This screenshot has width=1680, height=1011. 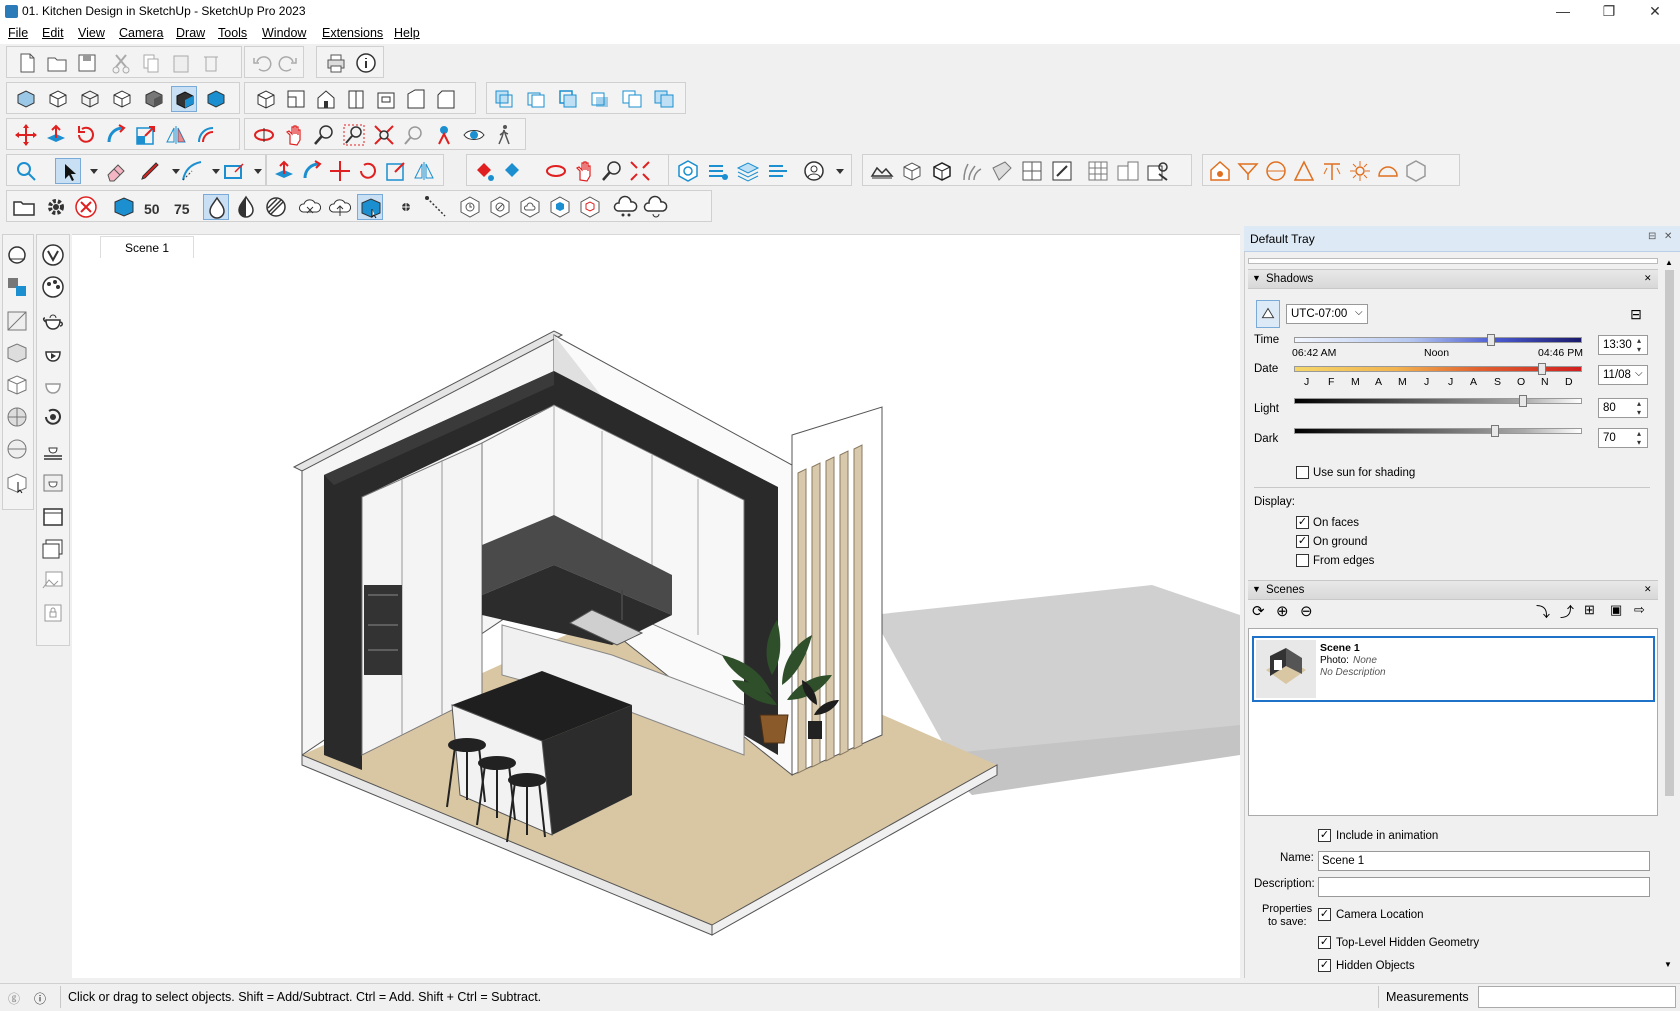 I want to click on tab-scene-1: Scene 1, so click(x=147, y=247).